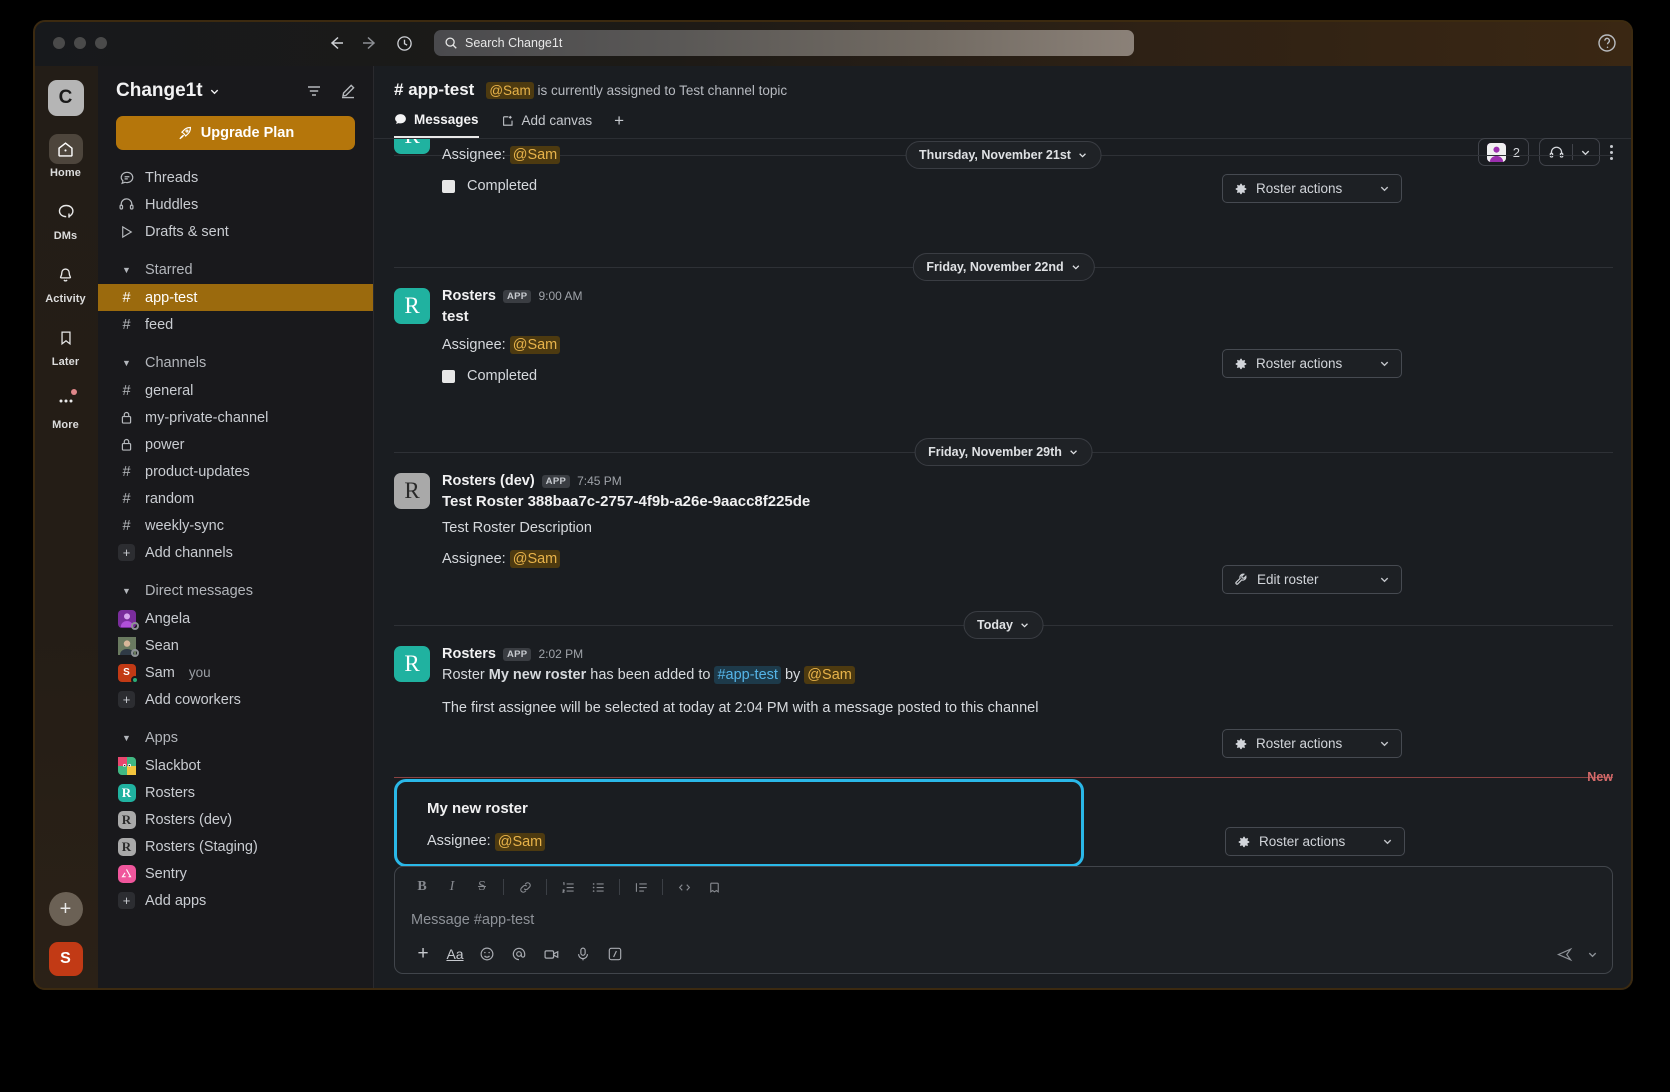 The width and height of the screenshot is (1670, 1092). What do you see at coordinates (519, 954) in the screenshot?
I see `mention-button` at bounding box center [519, 954].